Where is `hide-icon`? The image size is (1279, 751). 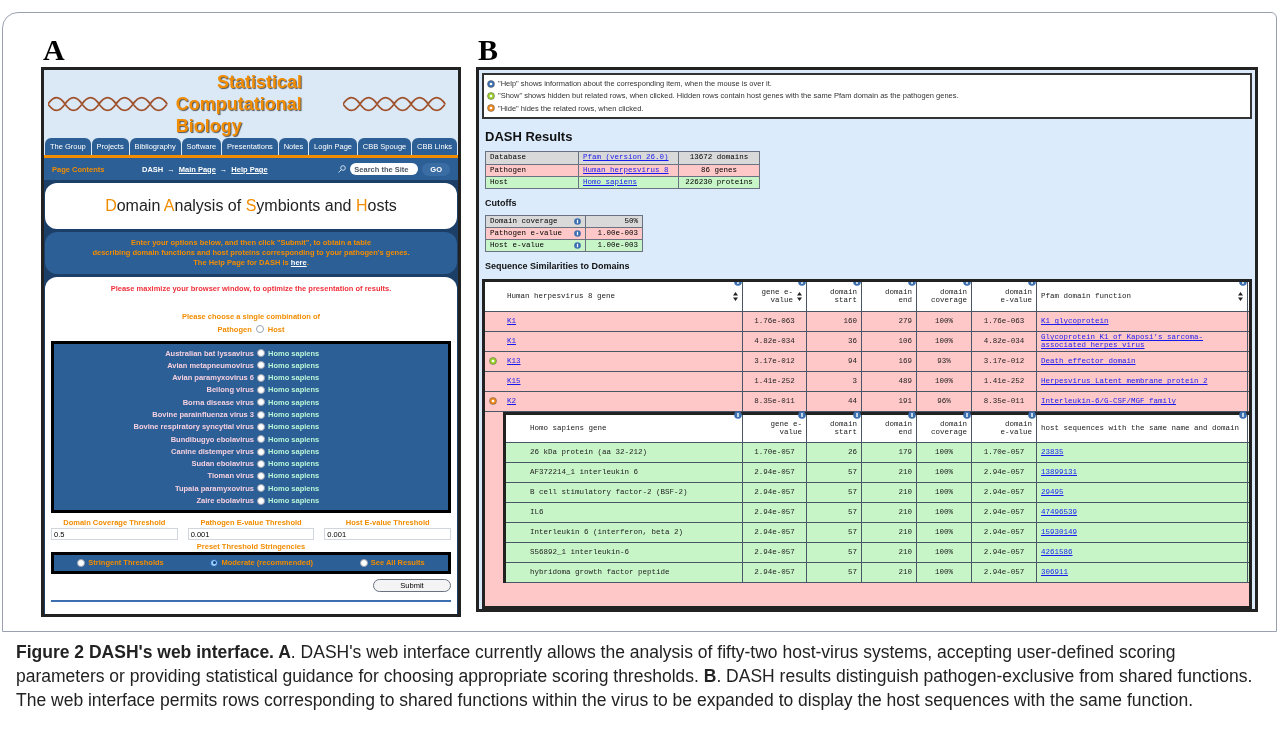
hide-icon is located at coordinates (491, 108).